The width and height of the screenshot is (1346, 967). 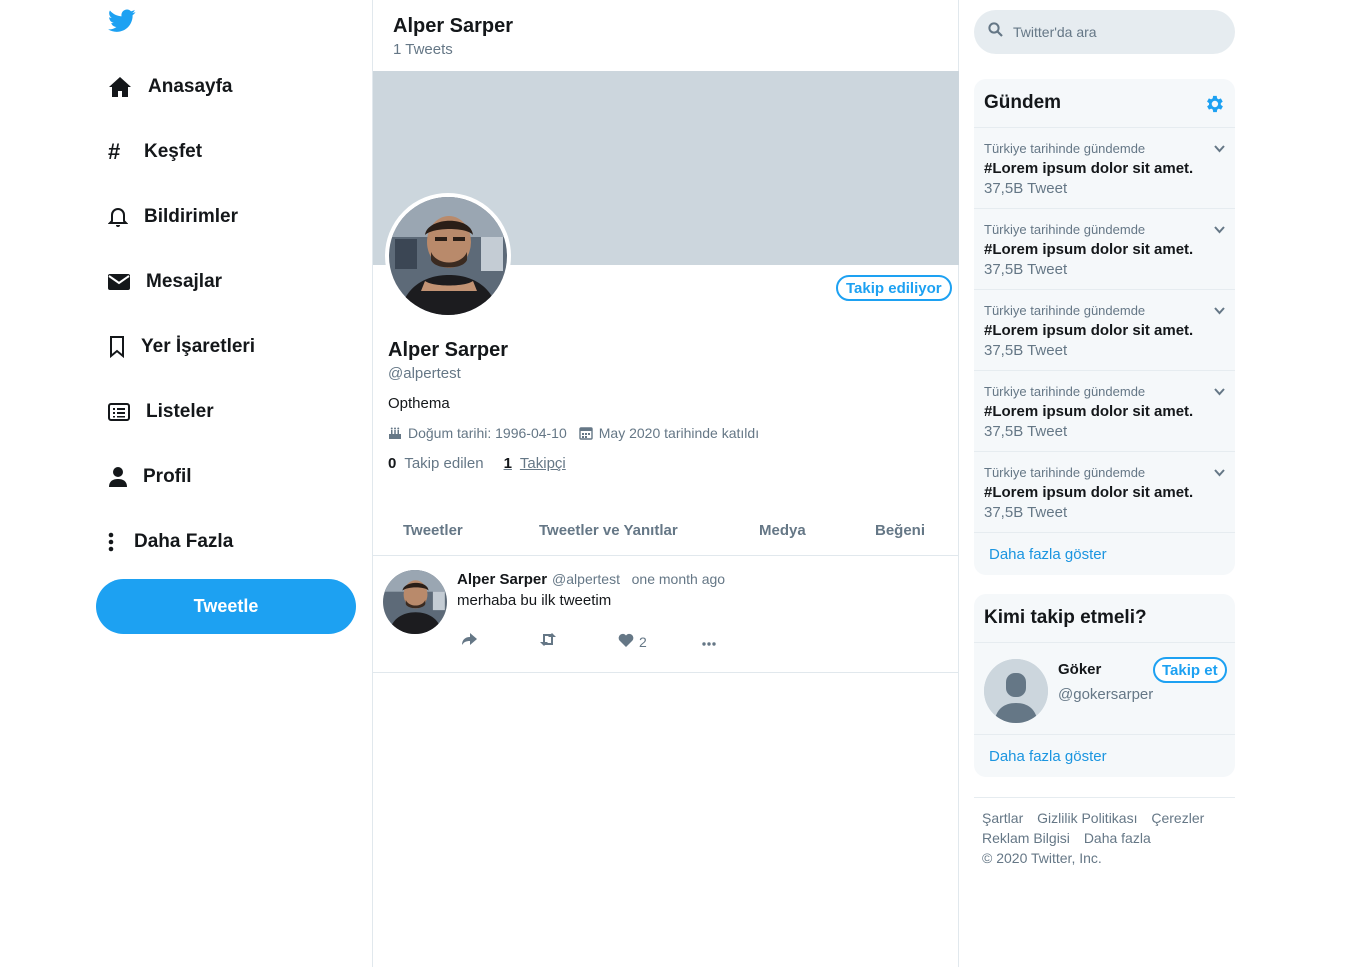 What do you see at coordinates (1087, 818) in the screenshot?
I see `footer-link-privacy: Gizlilik Politikası` at bounding box center [1087, 818].